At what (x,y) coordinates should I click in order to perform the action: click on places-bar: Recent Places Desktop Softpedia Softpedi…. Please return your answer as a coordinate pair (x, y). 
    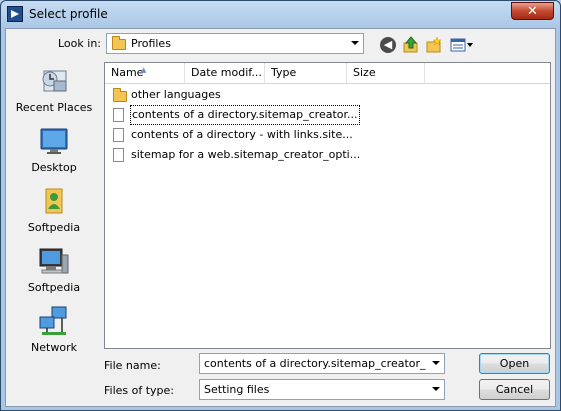
    Looking at the image, I should click on (54, 209).